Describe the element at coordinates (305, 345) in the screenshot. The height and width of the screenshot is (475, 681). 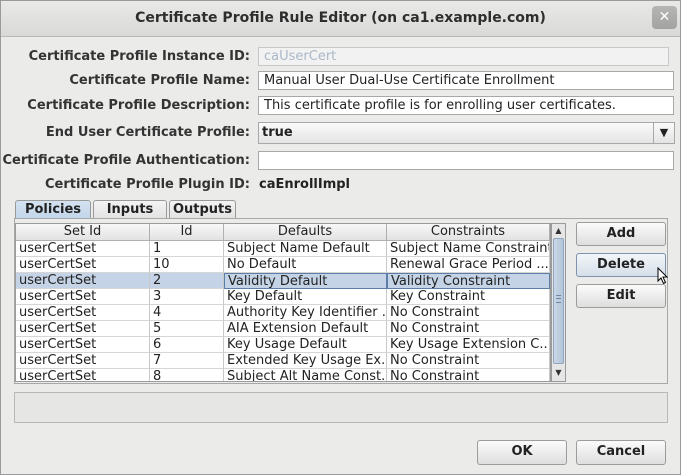
I see `defaults-cell: Key Usage Default` at that location.